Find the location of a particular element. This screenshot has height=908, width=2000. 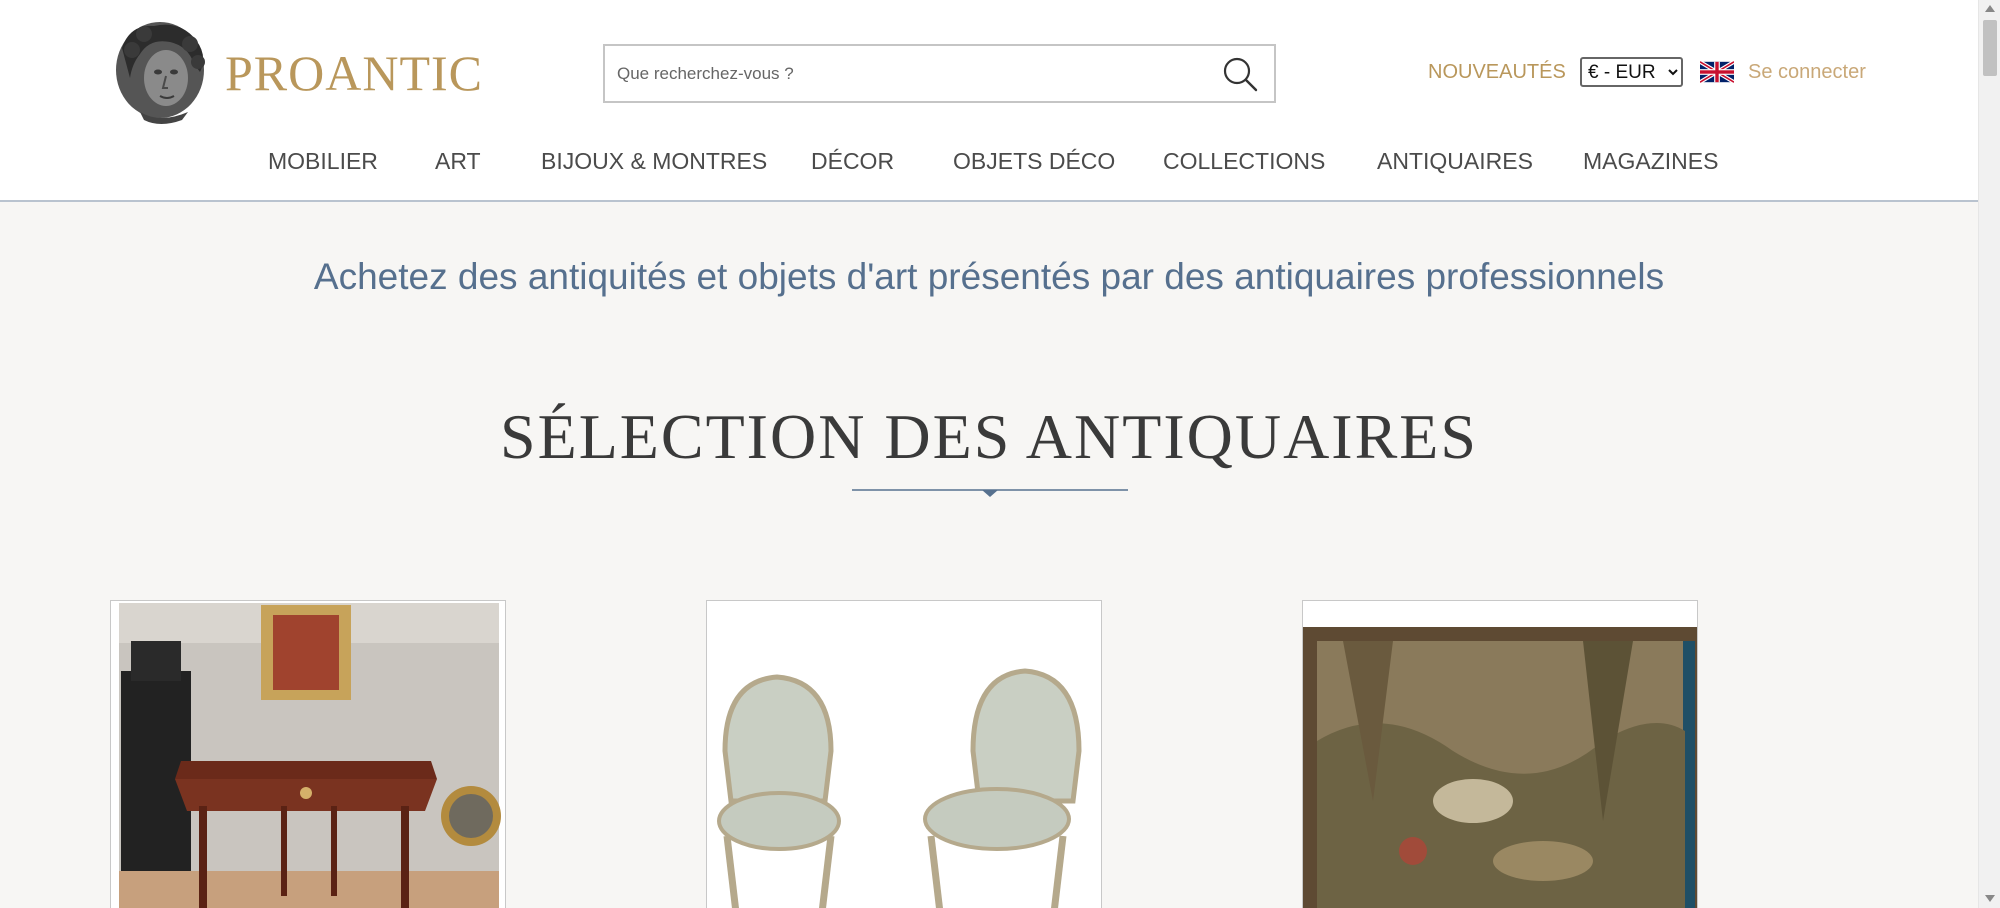

product-image-chairs is located at coordinates (904, 754).